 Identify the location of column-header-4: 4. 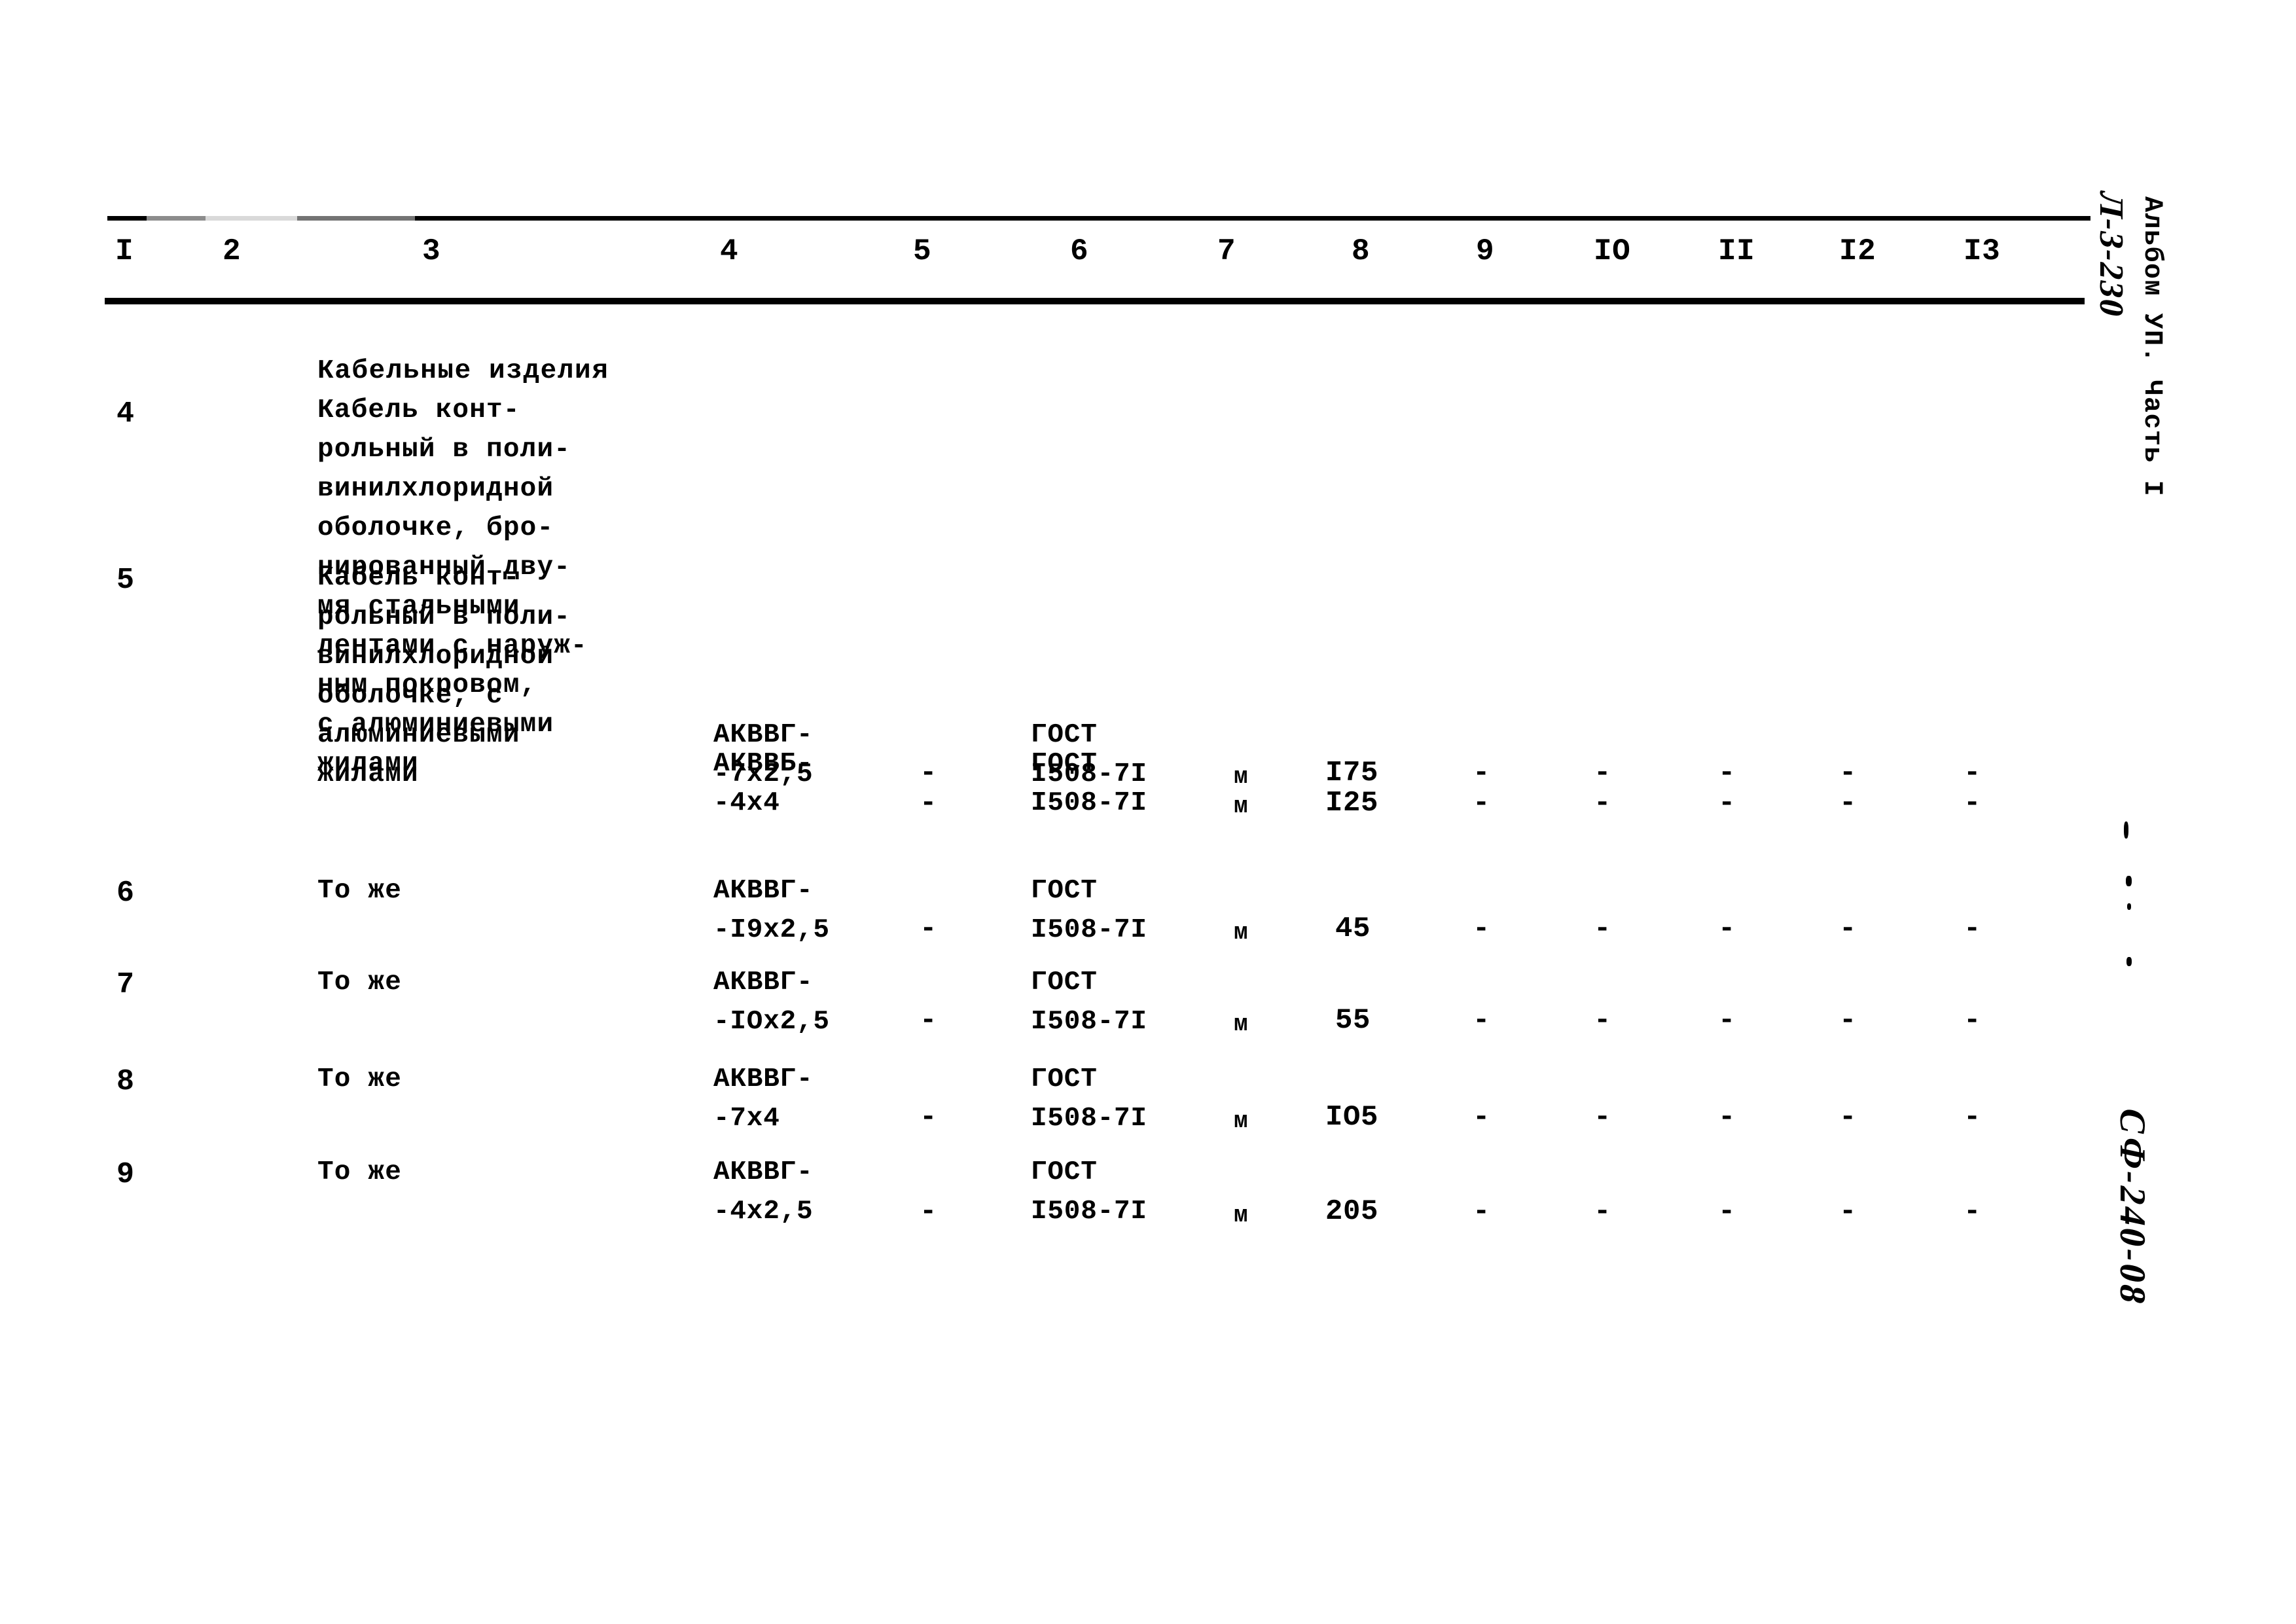
(729, 251).